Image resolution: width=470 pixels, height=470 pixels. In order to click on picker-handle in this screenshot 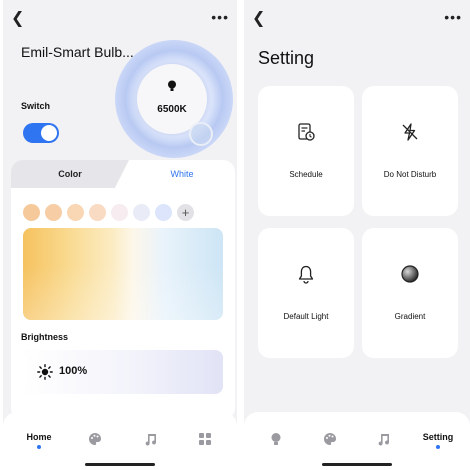, I will do `click(201, 134)`.